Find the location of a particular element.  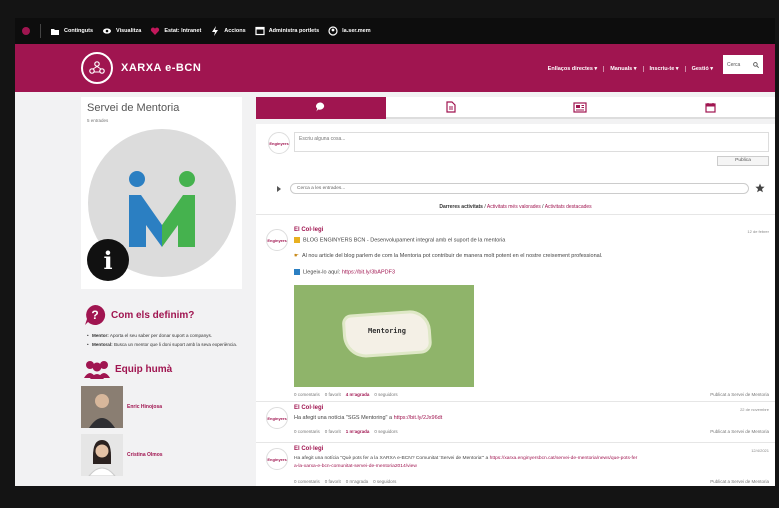

like-link: 0 m'agrada is located at coordinates (357, 481).